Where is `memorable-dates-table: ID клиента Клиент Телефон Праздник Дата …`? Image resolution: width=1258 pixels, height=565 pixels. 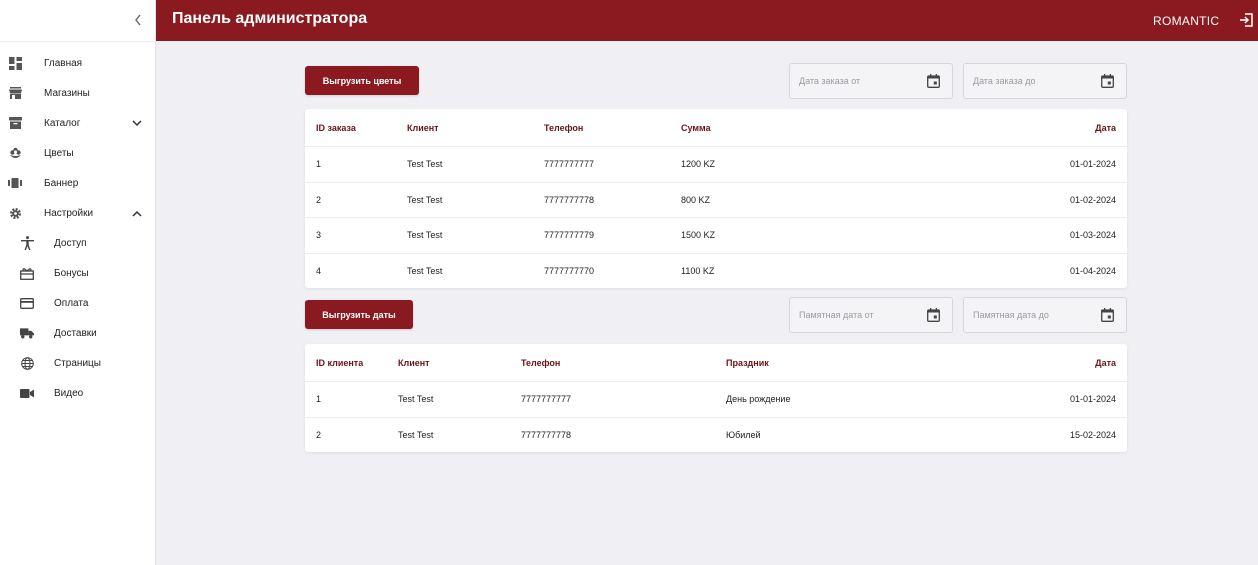 memorable-dates-table: ID клиента Клиент Телефон Праздник Дата … is located at coordinates (716, 398).